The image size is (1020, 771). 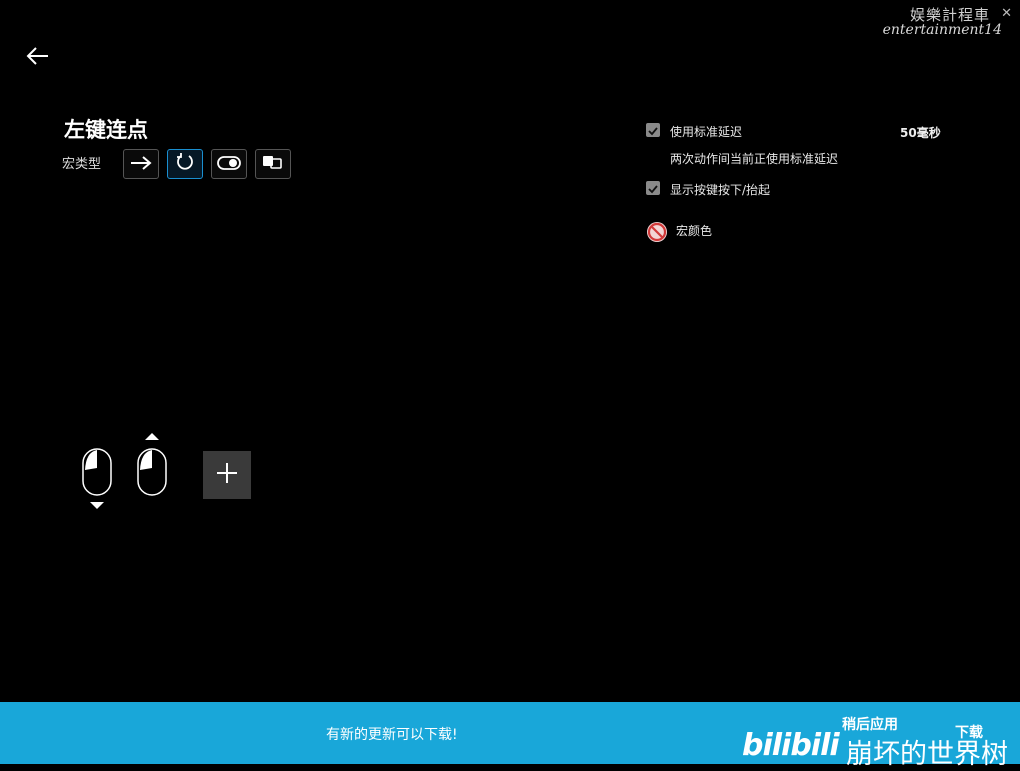 What do you see at coordinates (942, 30) in the screenshot?
I see `watermark-subtitle: entertainment14` at bounding box center [942, 30].